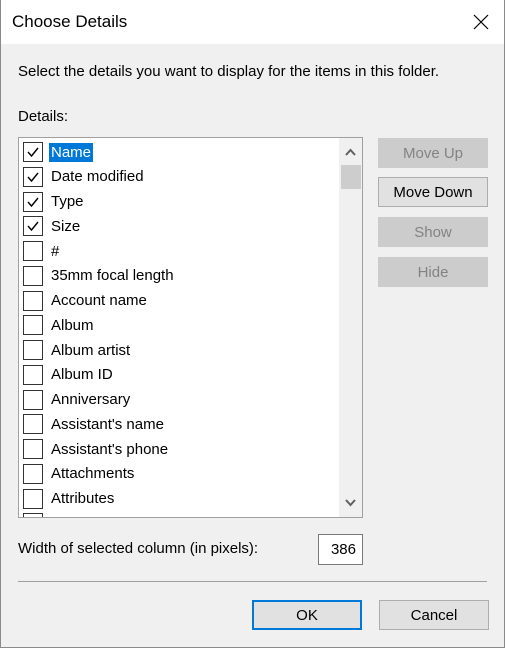  I want to click on list-item: 35mm focal length, so click(99, 276).